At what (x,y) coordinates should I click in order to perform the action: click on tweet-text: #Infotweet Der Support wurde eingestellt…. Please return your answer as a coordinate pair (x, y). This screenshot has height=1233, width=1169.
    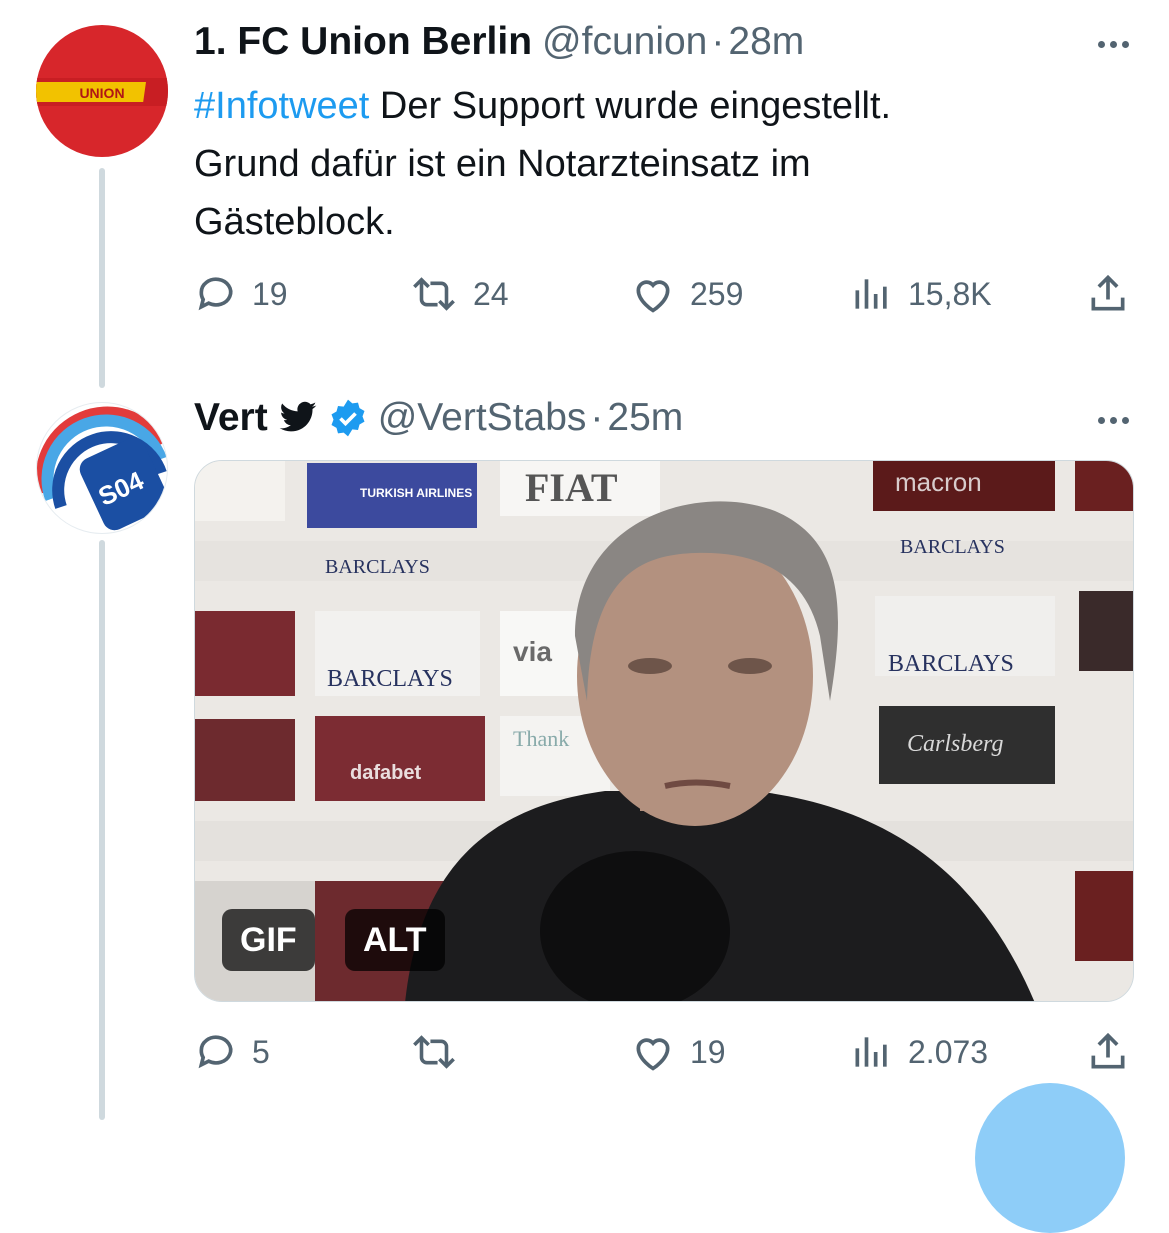
    Looking at the image, I should click on (543, 164).